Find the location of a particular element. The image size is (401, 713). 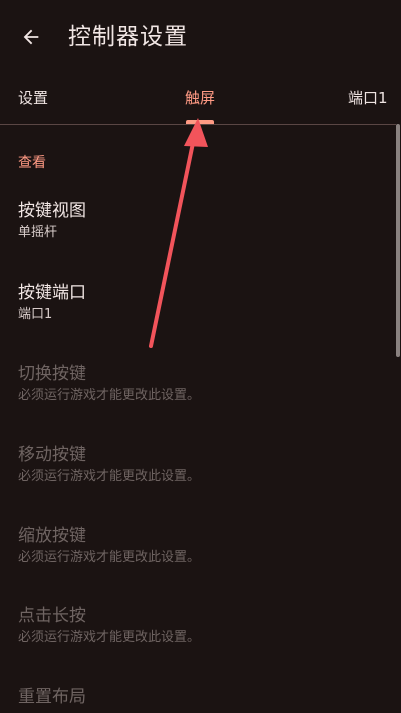

section-header-view: 查看 is located at coordinates (32, 163).